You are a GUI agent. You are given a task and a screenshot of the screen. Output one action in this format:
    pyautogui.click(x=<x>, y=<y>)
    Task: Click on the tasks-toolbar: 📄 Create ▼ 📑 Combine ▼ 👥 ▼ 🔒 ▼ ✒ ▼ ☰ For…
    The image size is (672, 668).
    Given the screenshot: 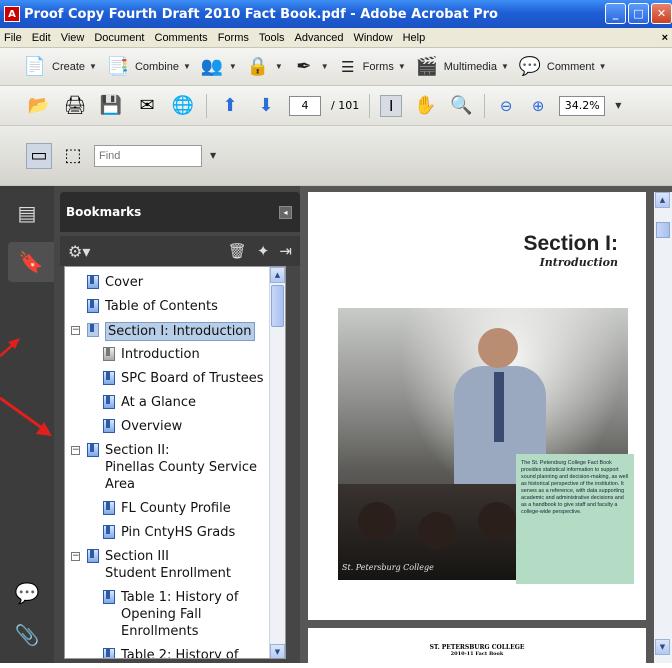 What is the action you would take?
    pyautogui.click(x=336, y=67)
    